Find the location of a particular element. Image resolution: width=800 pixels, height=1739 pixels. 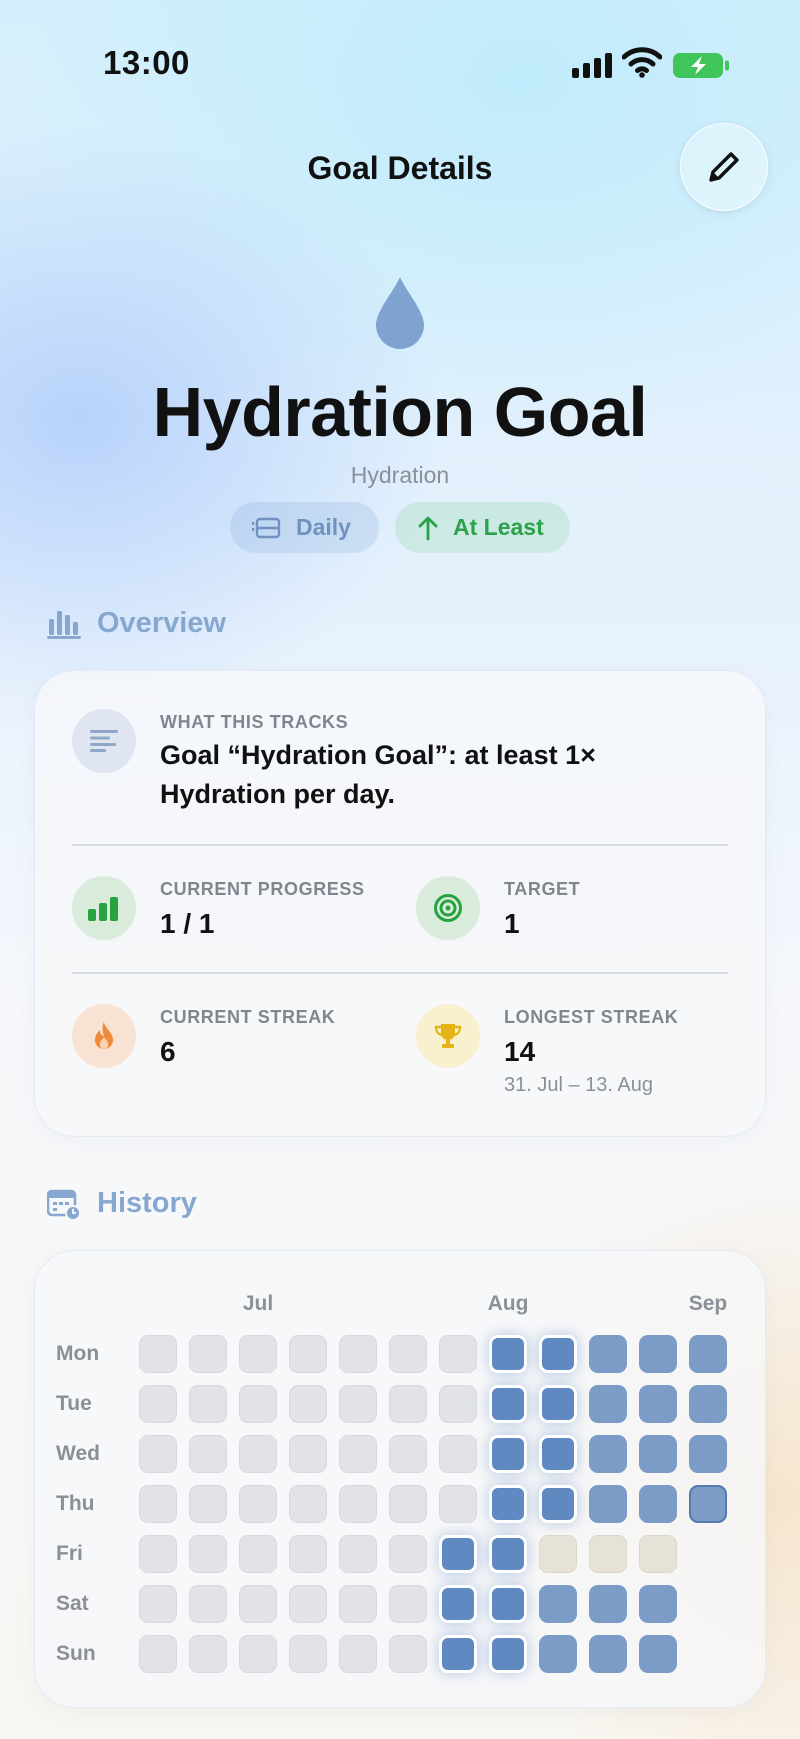

month-label: Sep is located at coordinates (708, 1303).